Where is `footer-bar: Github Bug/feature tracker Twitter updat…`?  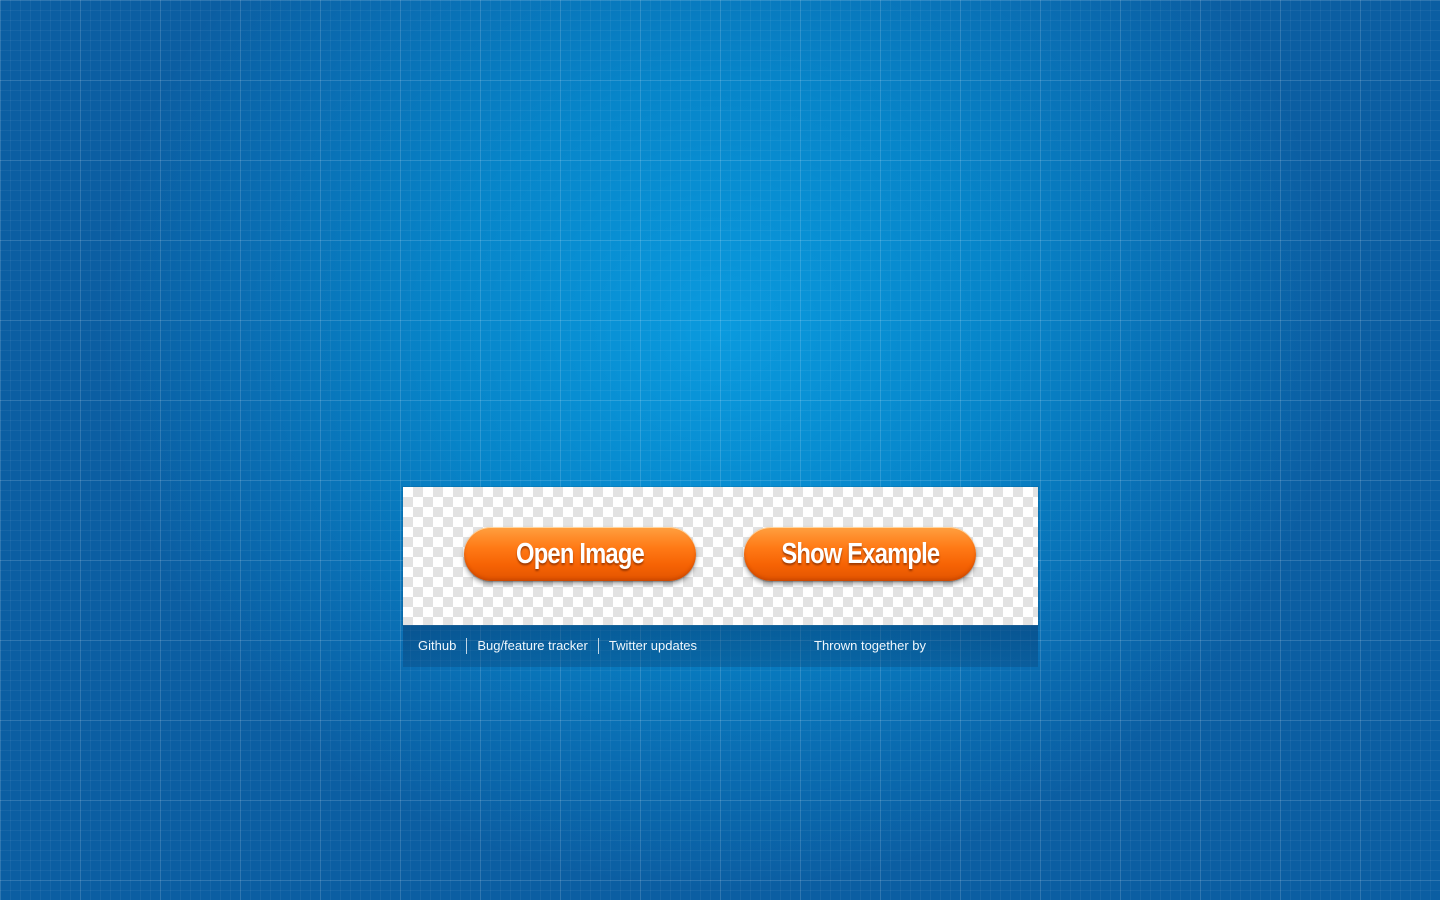
footer-bar: Github Bug/feature tracker Twitter updat… is located at coordinates (720, 646).